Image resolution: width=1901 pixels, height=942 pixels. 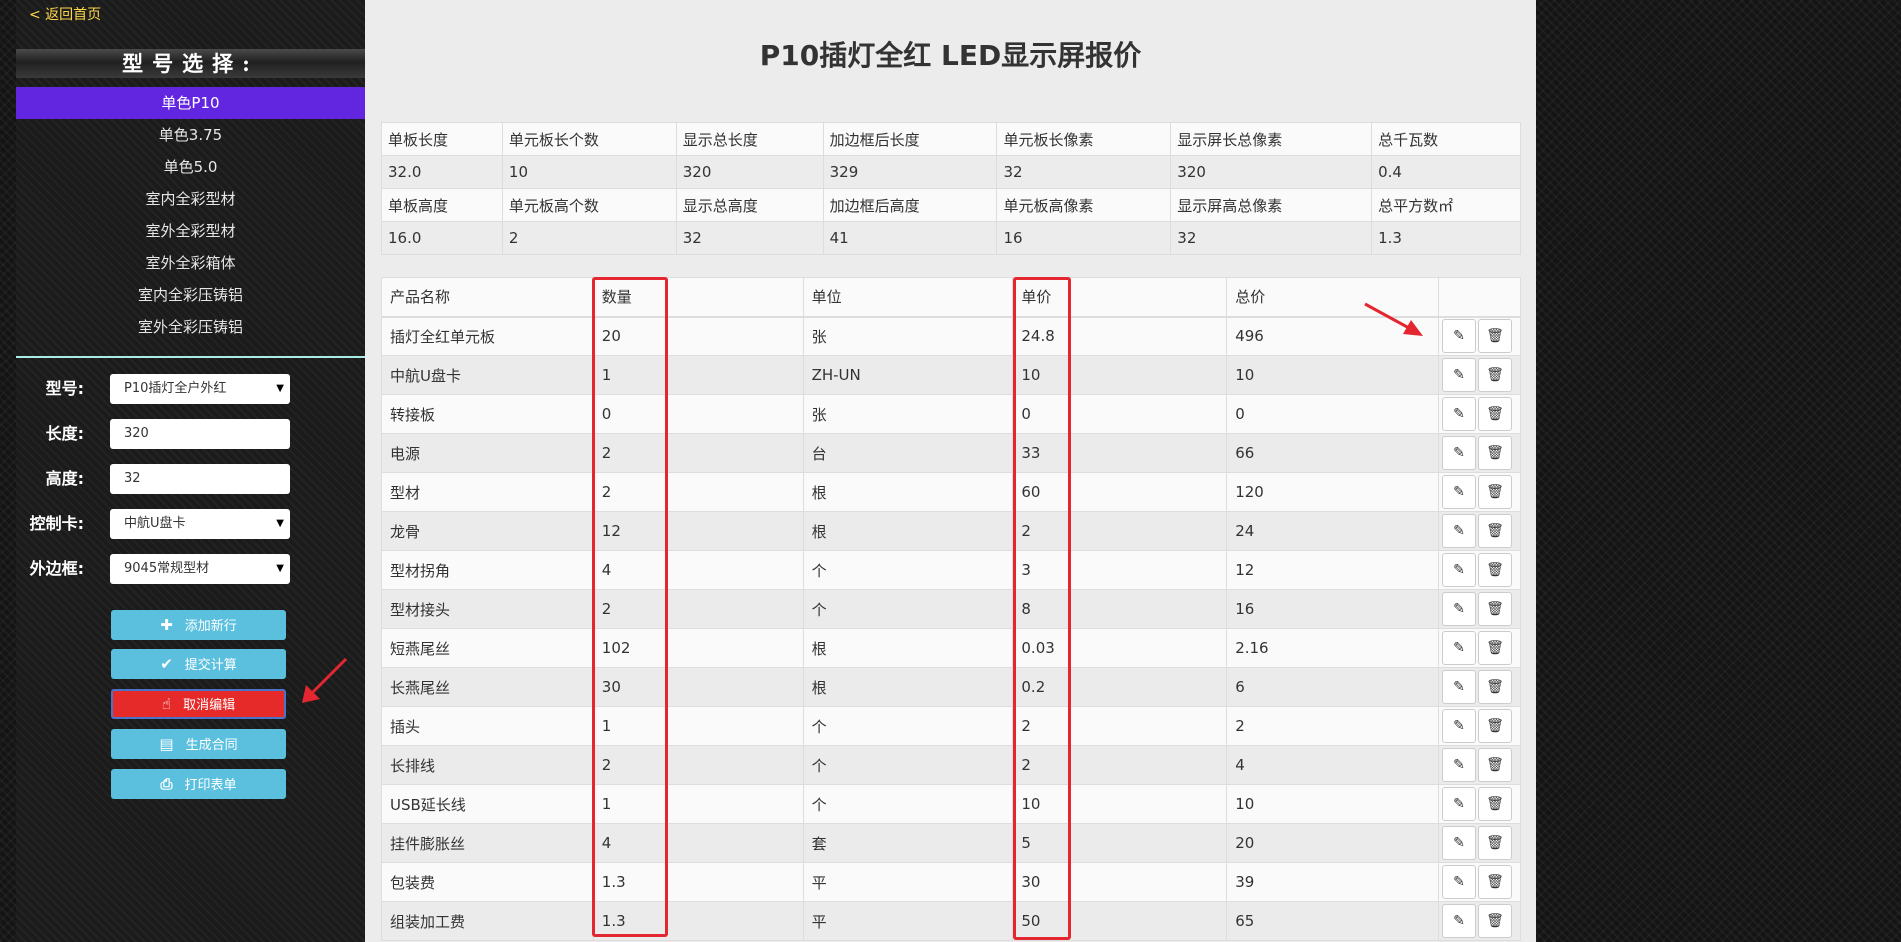 I want to click on spec-value-cell: 16, so click(x=1084, y=238).